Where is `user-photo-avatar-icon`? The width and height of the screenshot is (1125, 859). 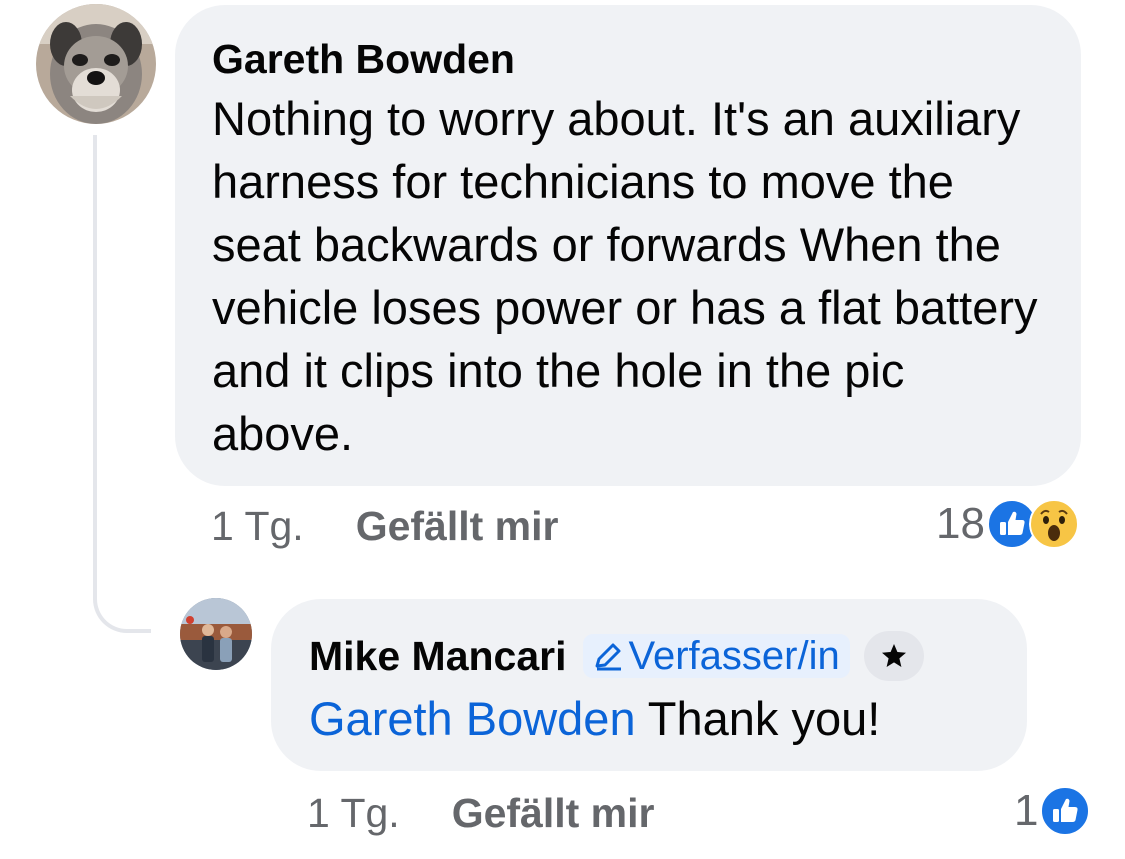 user-photo-avatar-icon is located at coordinates (216, 634).